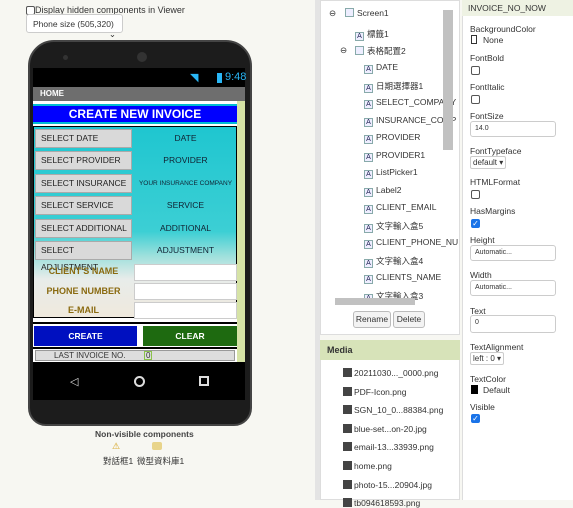 This screenshot has height=508, width=573. What do you see at coordinates (74, 381) in the screenshot?
I see `back-icon: ◁` at bounding box center [74, 381].